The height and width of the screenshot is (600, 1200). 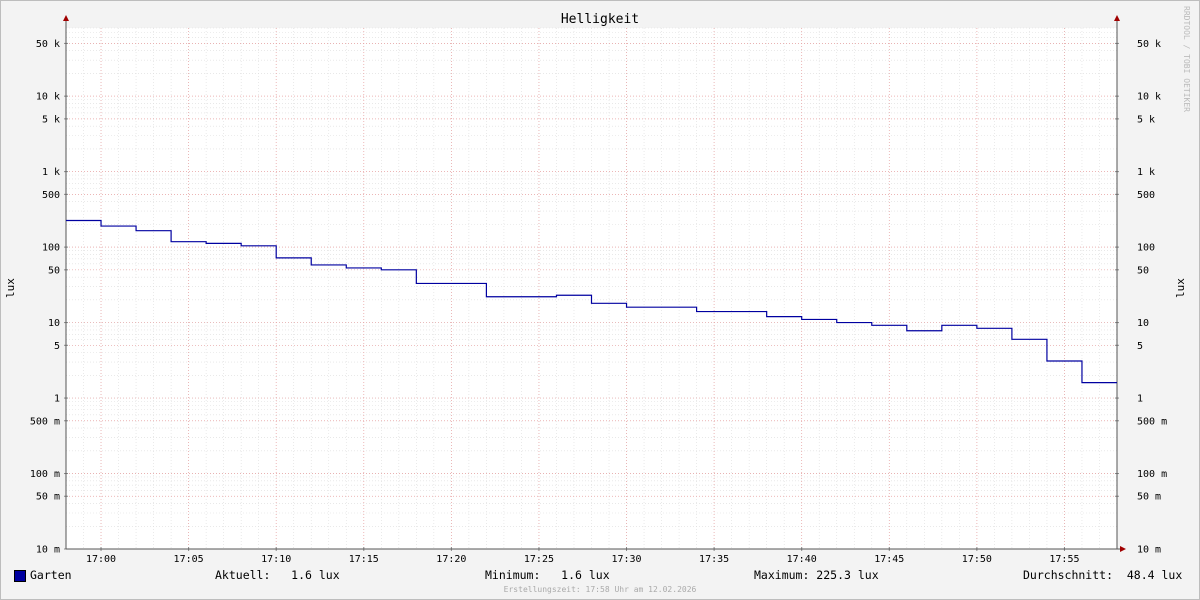 I want to click on y-tick-label-left: 1, so click(x=57, y=399).